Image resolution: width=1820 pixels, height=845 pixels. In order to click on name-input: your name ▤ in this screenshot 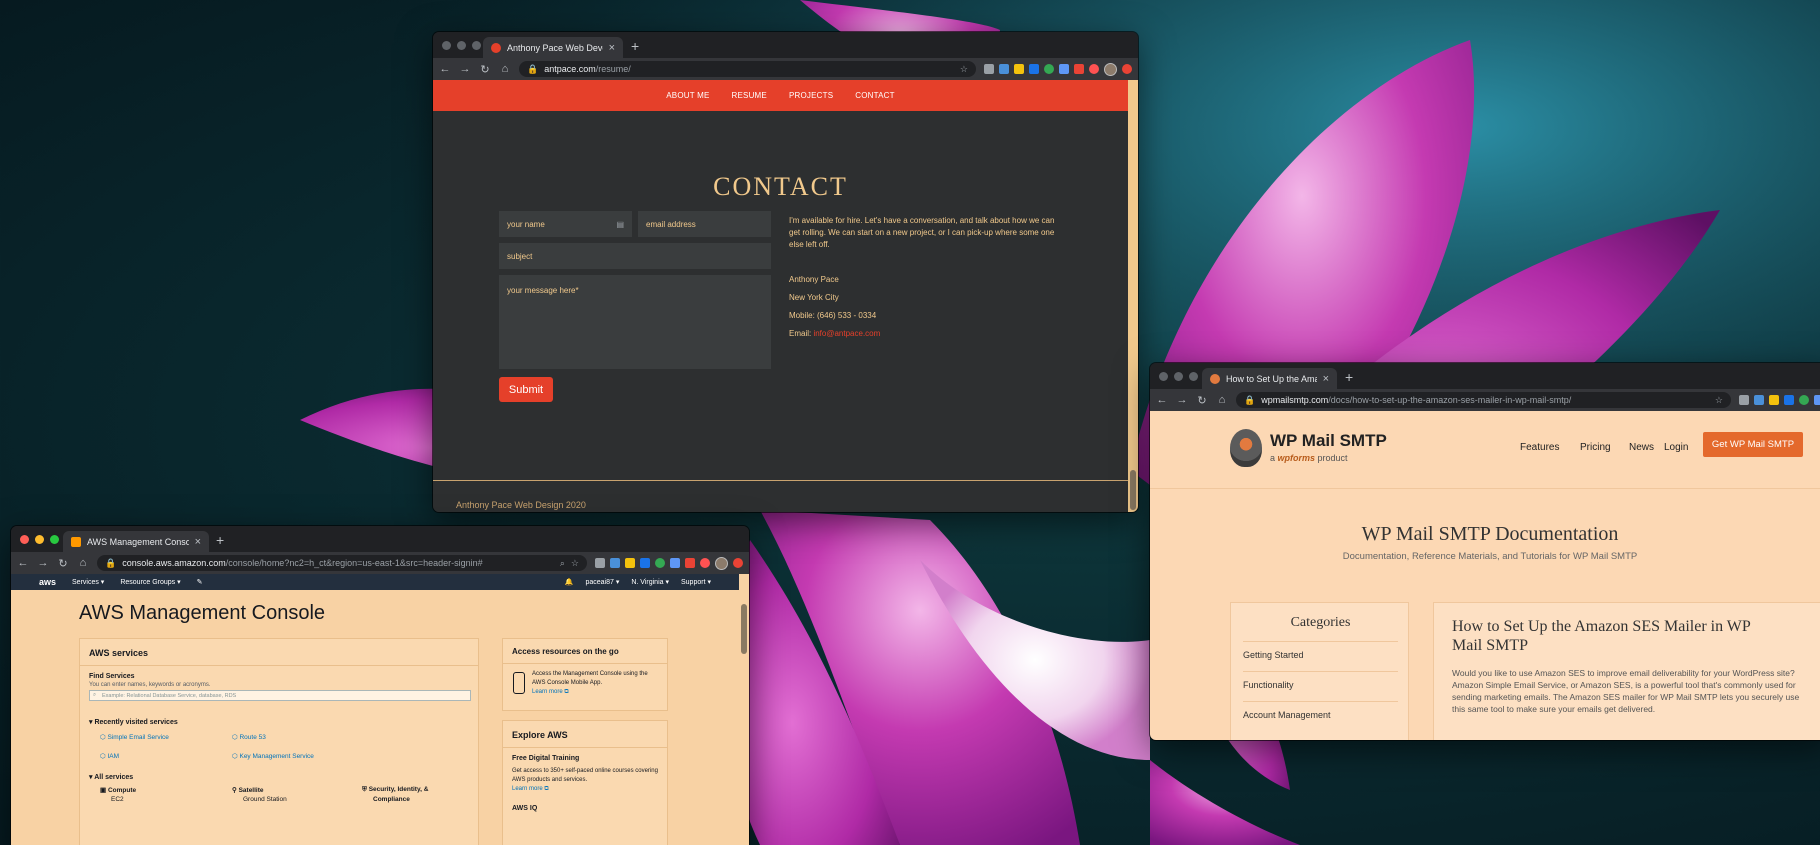, I will do `click(565, 224)`.